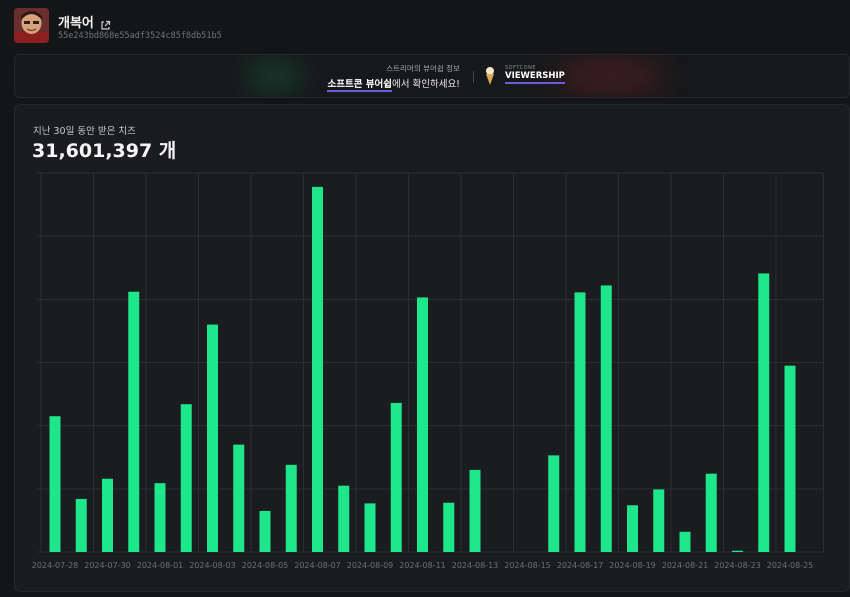  What do you see at coordinates (527, 565) in the screenshot?
I see `x-tick-label: 2024-08-15` at bounding box center [527, 565].